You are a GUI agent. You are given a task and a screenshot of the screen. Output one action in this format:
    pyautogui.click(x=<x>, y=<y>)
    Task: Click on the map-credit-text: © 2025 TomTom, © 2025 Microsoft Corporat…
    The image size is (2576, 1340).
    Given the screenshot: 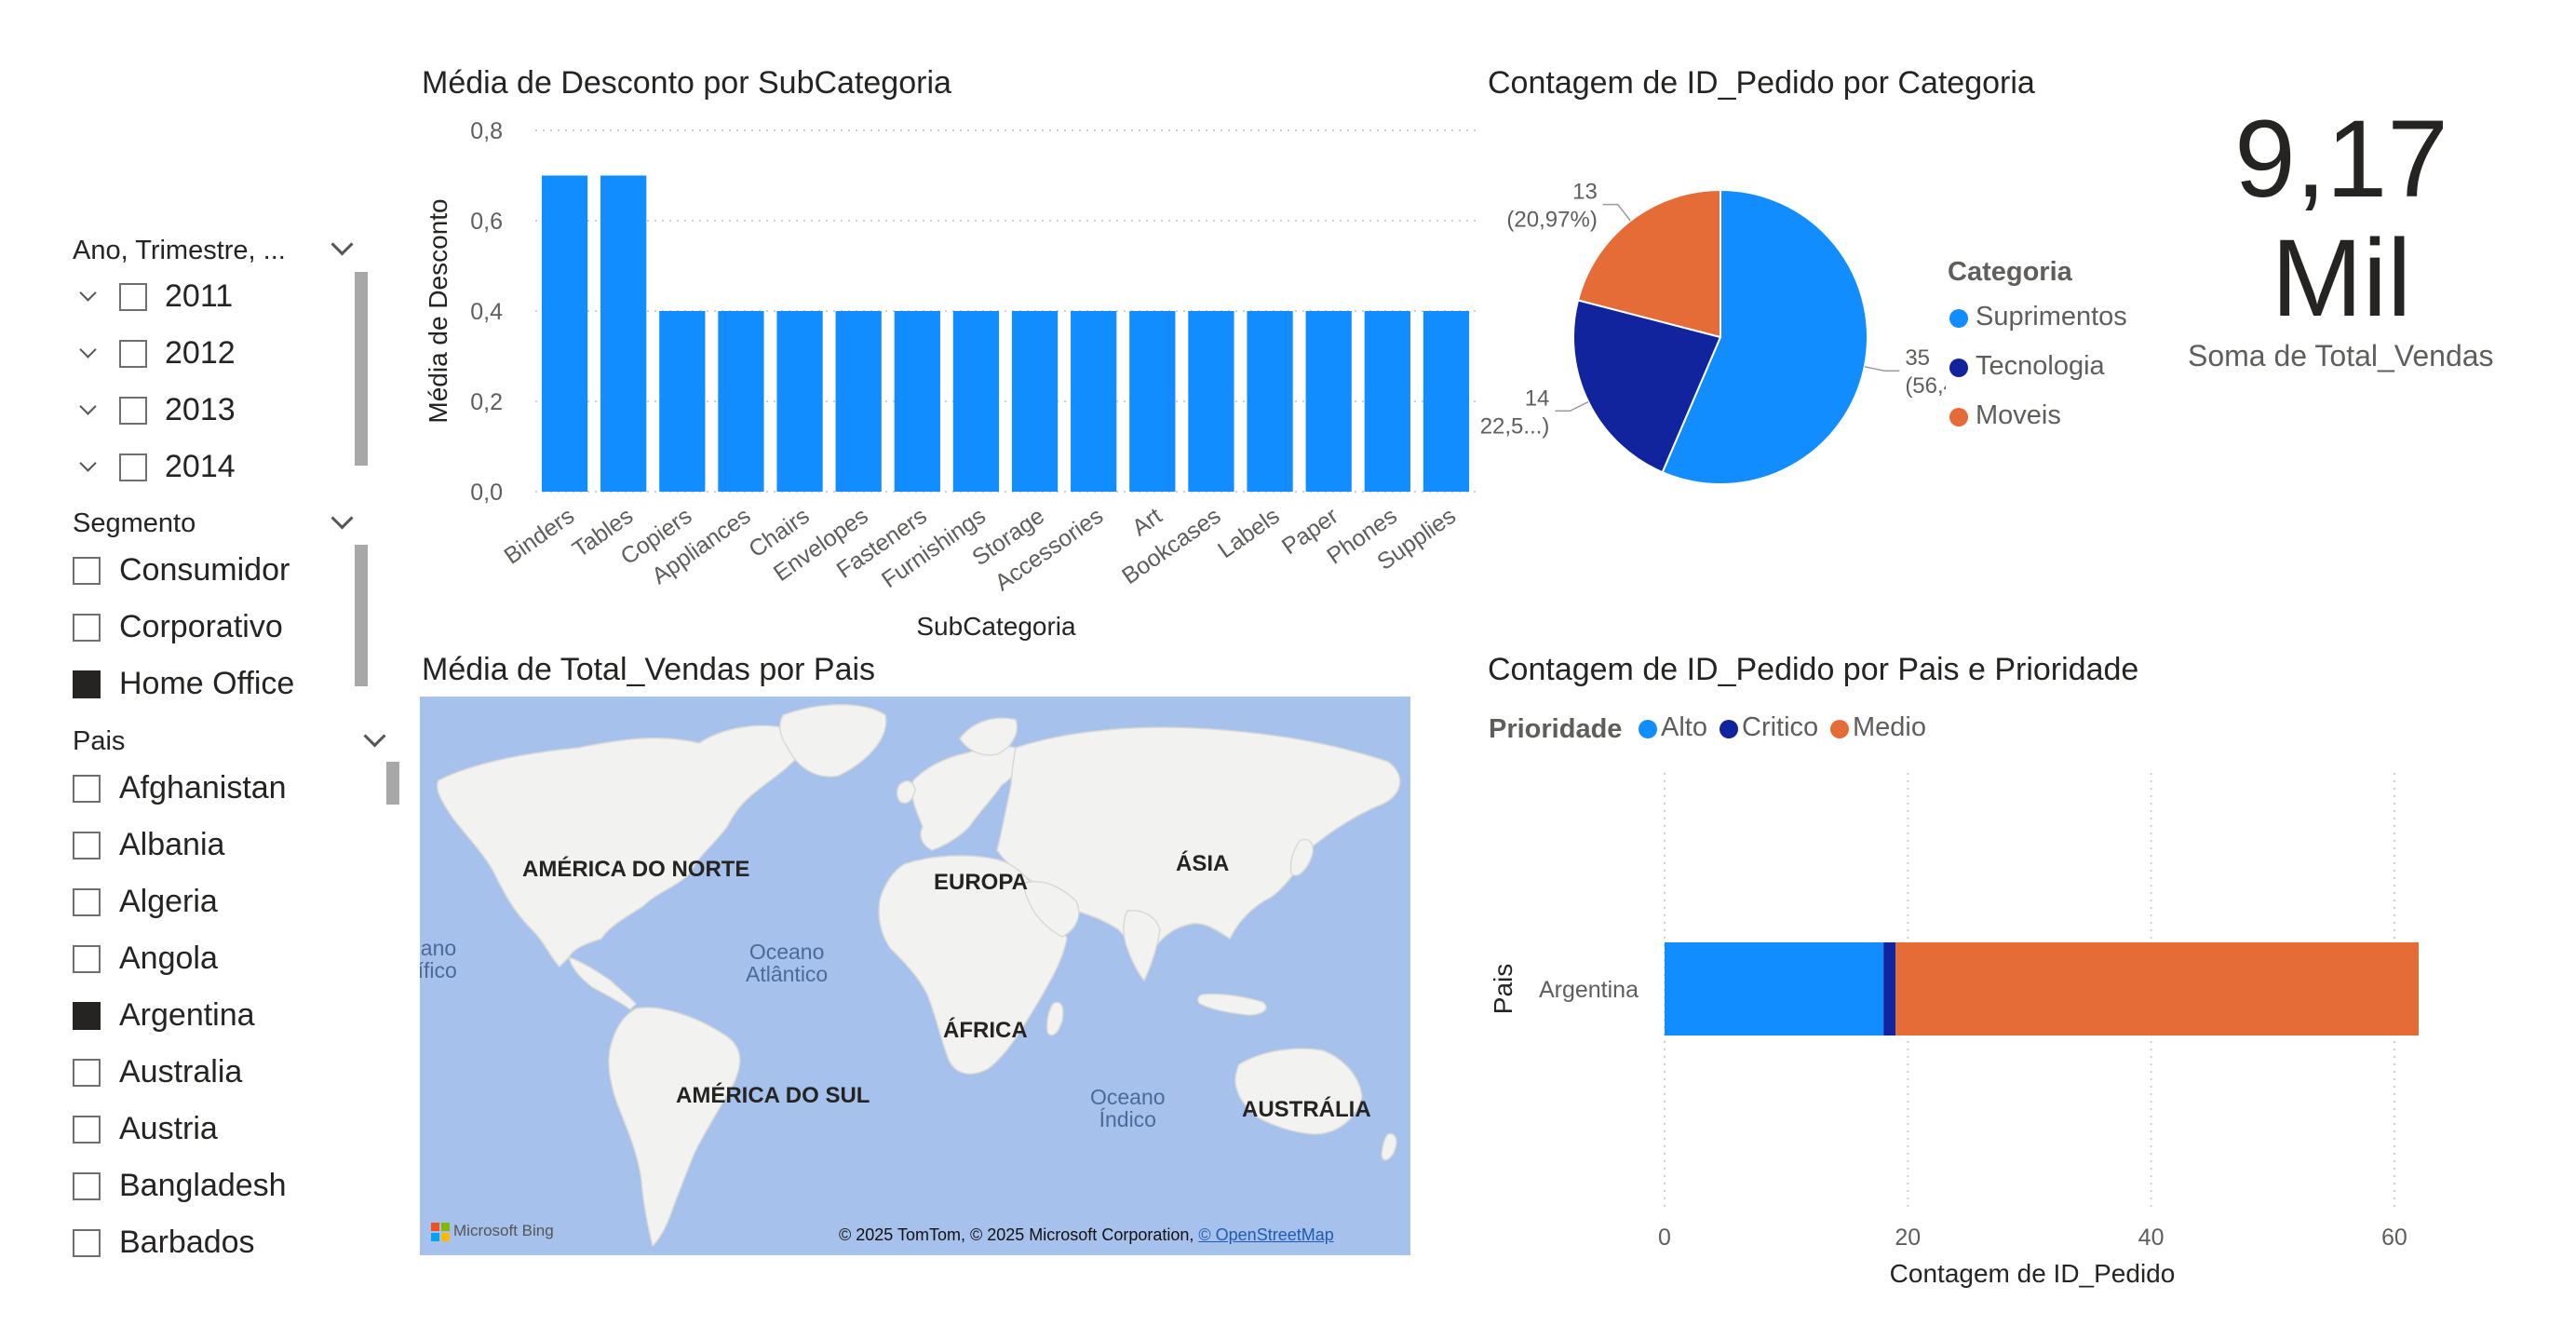 What is the action you would take?
    pyautogui.click(x=1016, y=1234)
    